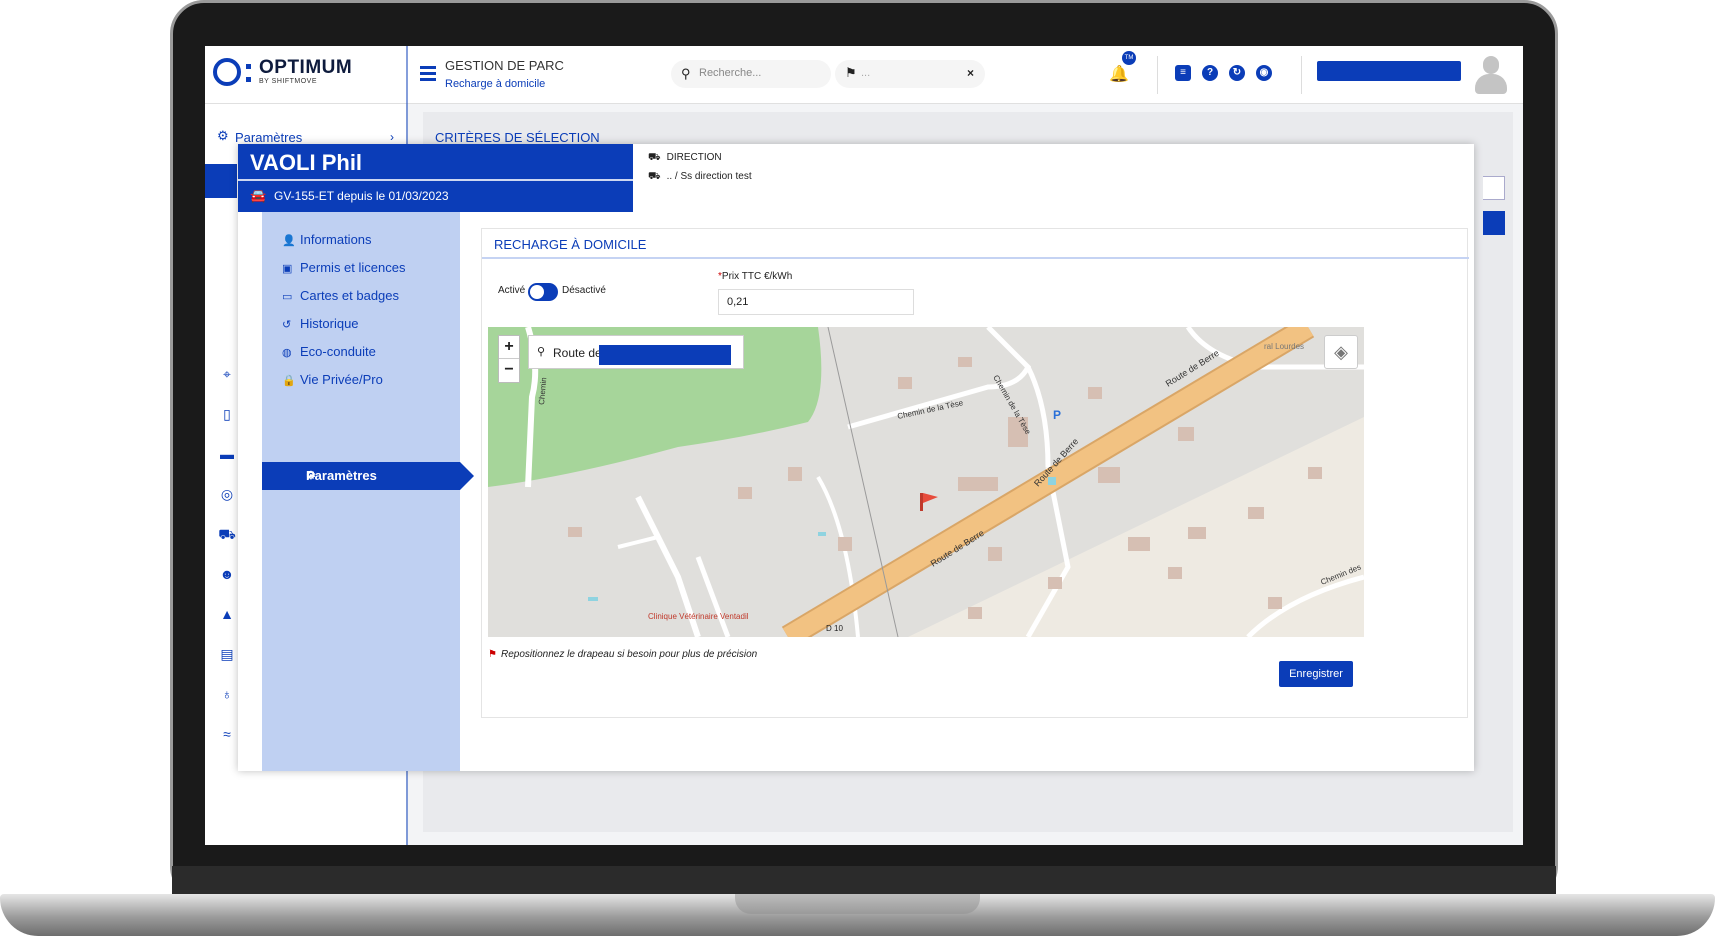 The height and width of the screenshot is (944, 1715). I want to click on laptop-notch, so click(857, 904).